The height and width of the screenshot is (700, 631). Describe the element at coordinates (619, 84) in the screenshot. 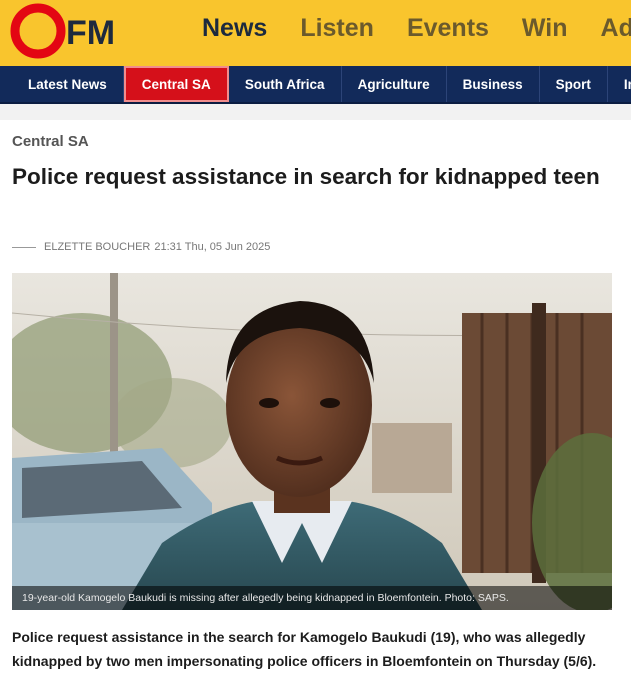

I see `cat-international: Interna` at that location.